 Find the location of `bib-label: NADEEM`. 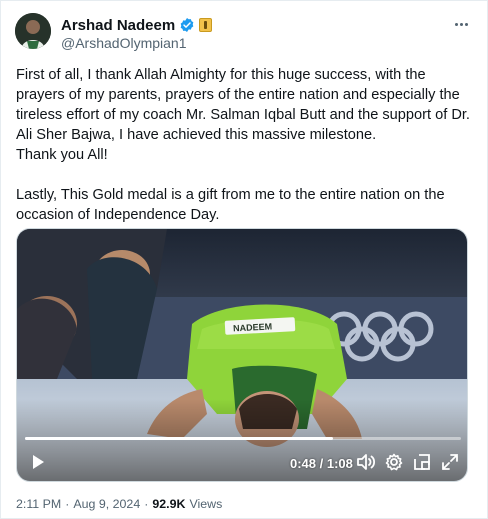

bib-label: NADEEM is located at coordinates (252, 327).